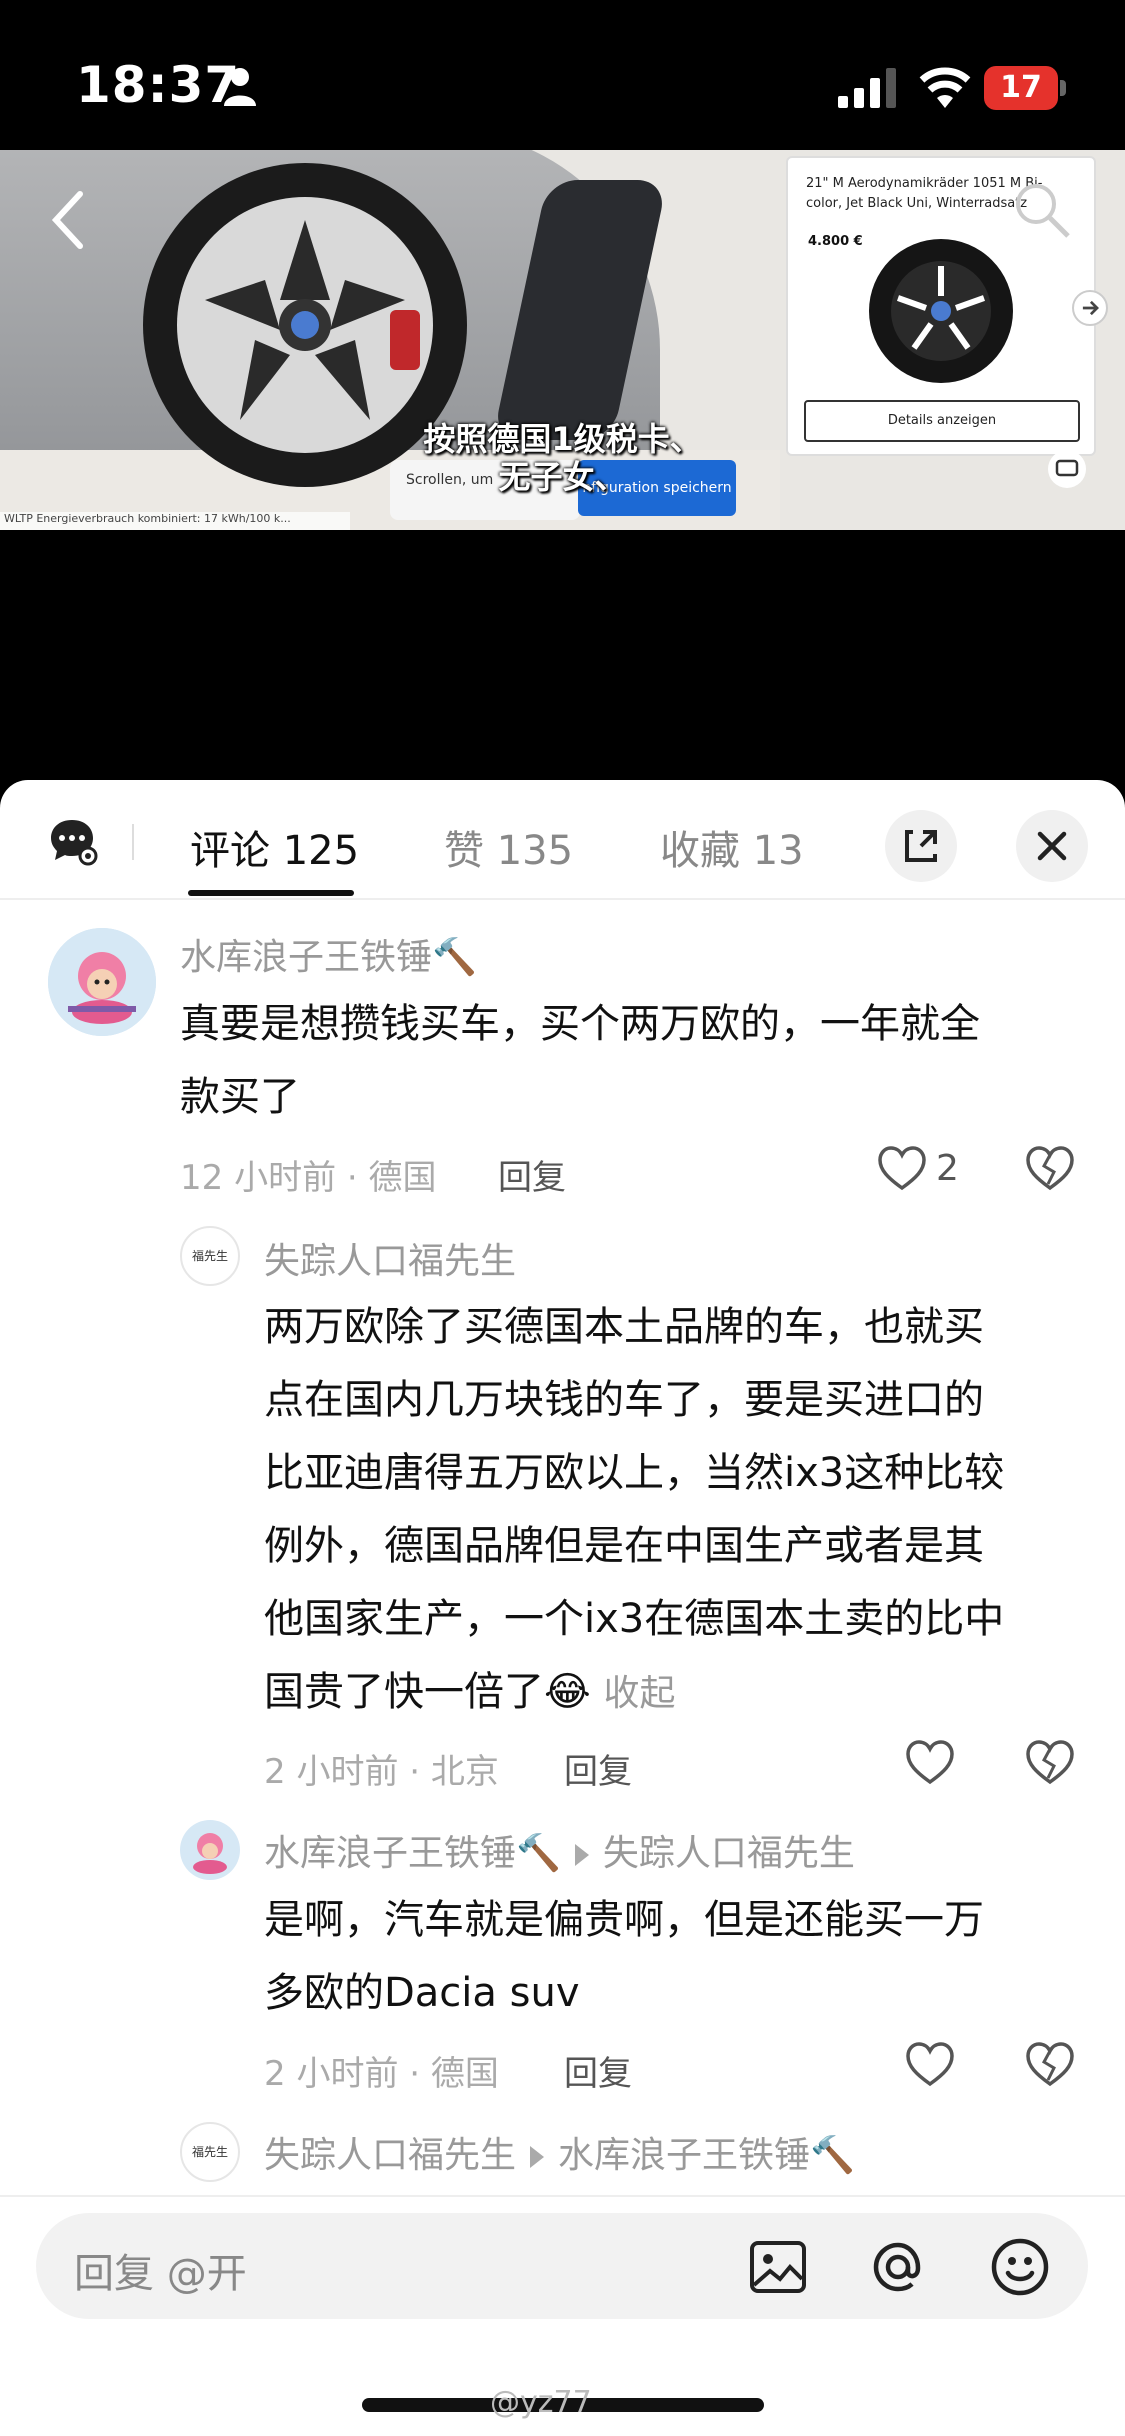  I want to click on comment-meta: 2 小时前 · 德国, so click(381, 2074).